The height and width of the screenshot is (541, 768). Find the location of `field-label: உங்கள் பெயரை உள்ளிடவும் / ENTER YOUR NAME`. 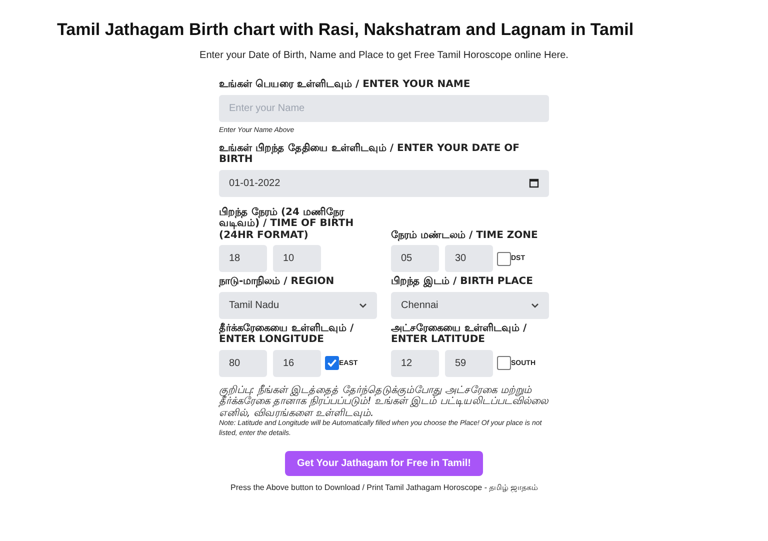

field-label: உங்கள் பெயரை உள்ளிடவும் / ENTER YOUR NAME is located at coordinates (345, 84).